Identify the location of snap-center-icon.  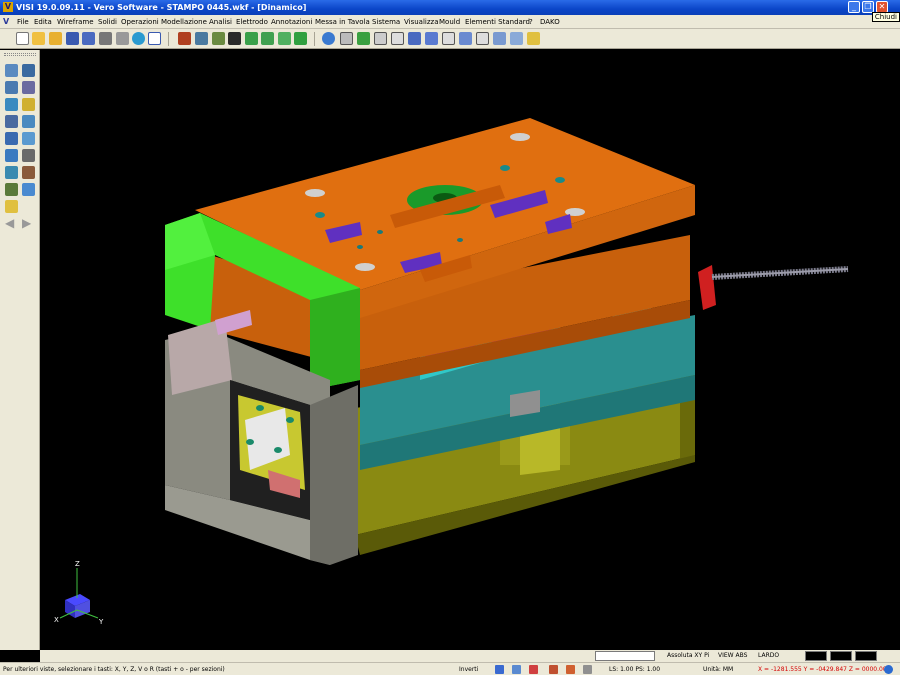
(587, 669).